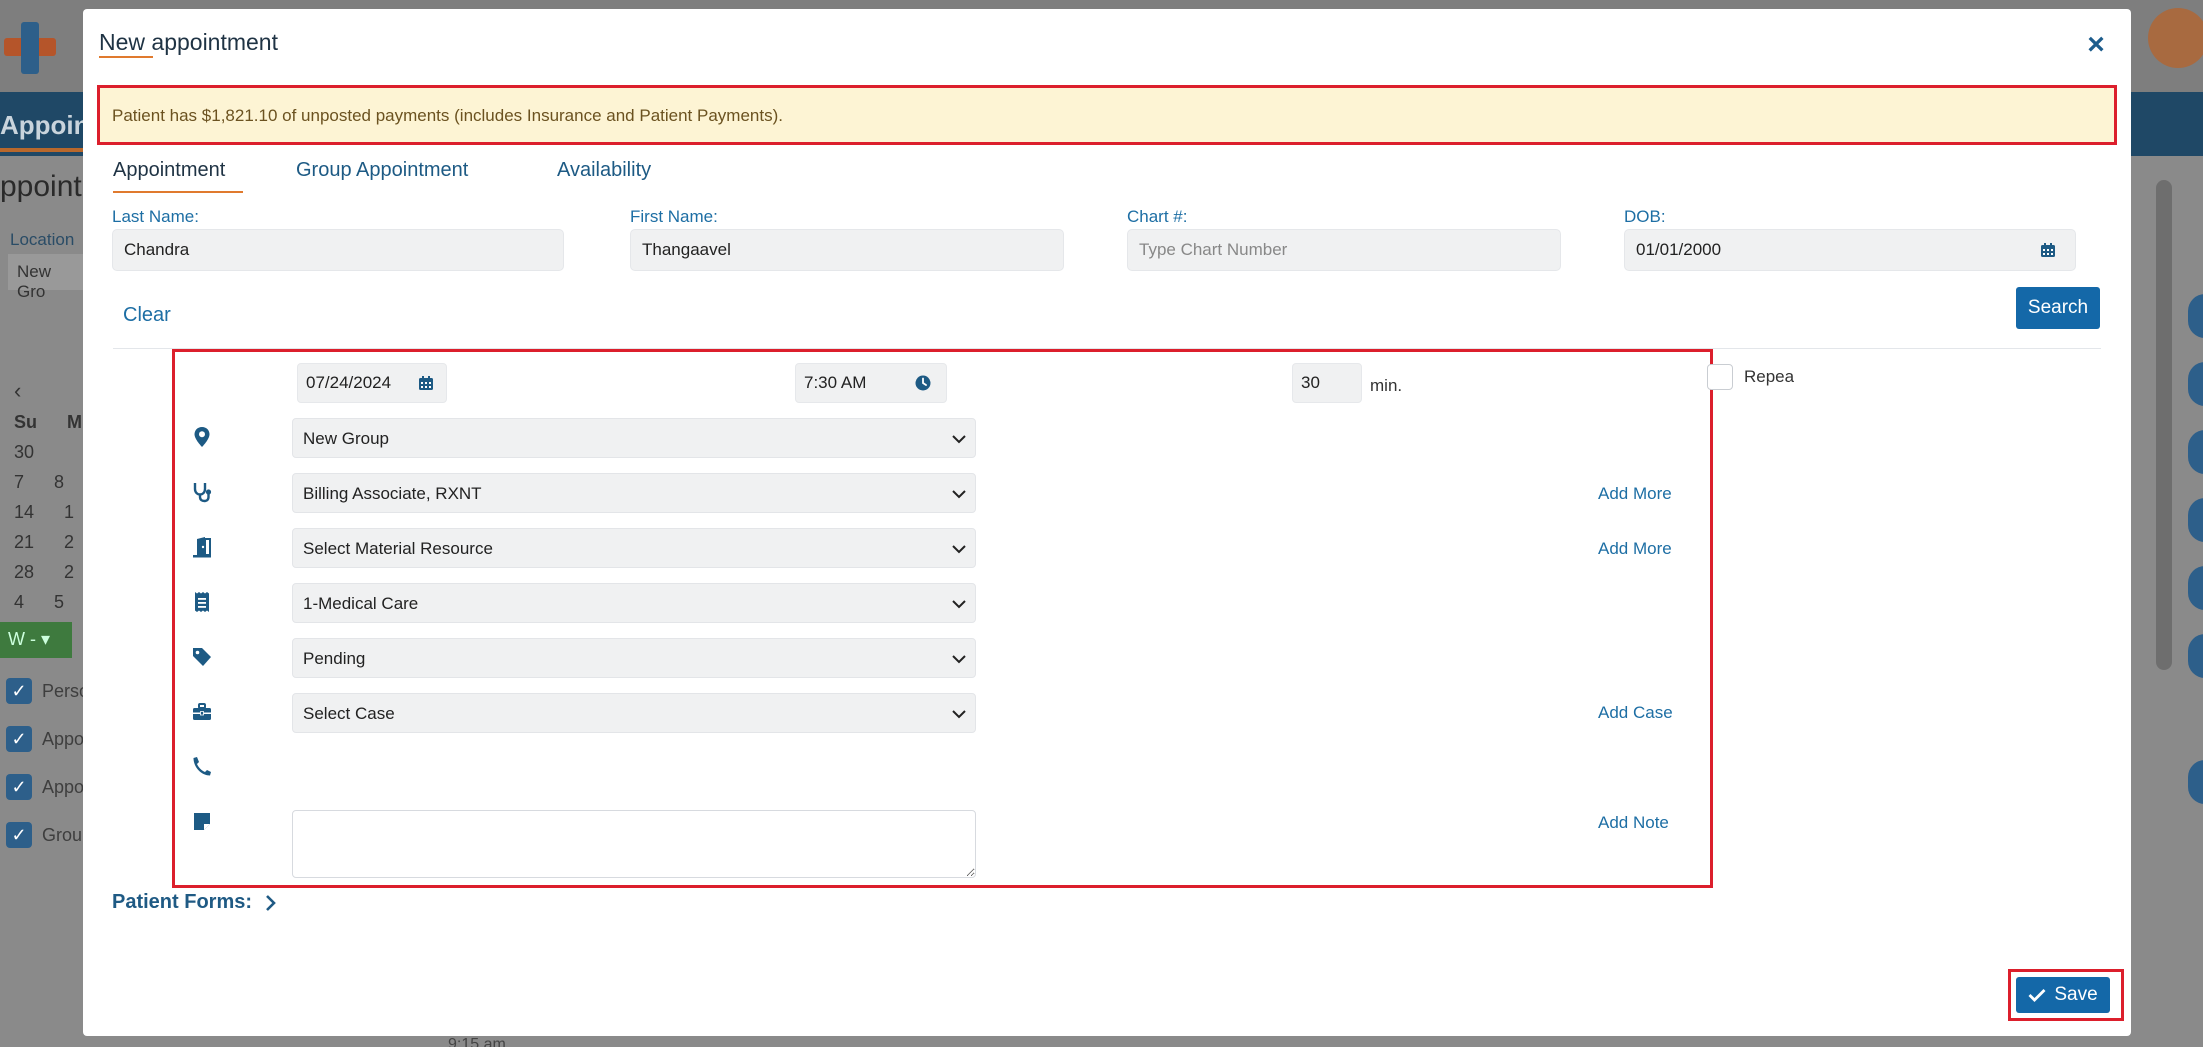 Image resolution: width=2203 pixels, height=1047 pixels. What do you see at coordinates (17, 391) in the screenshot?
I see `chevron-left-icon: ‹` at bounding box center [17, 391].